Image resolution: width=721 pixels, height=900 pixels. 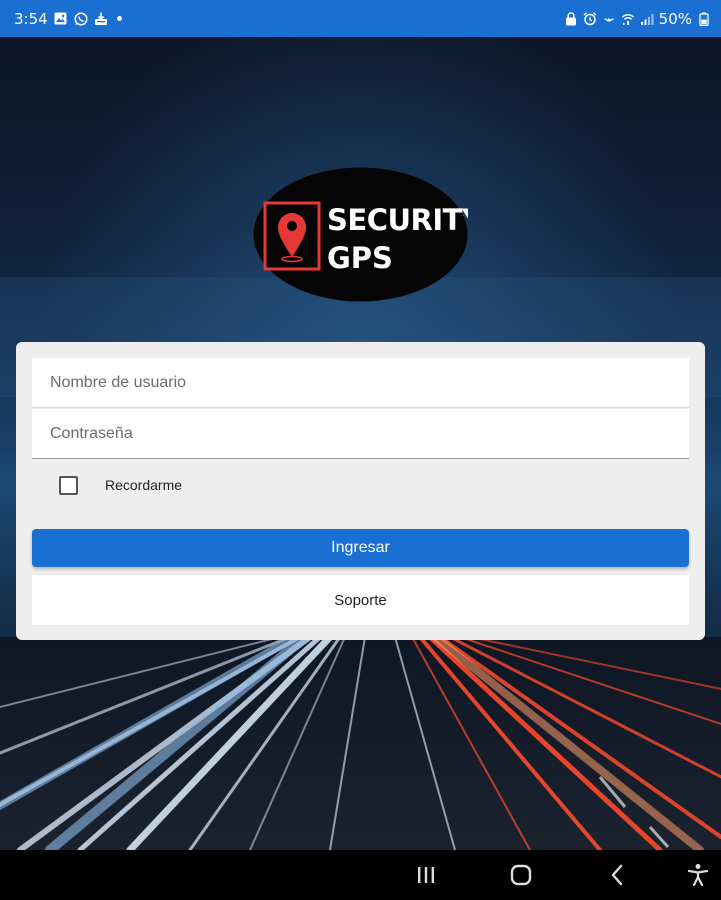 I want to click on logo-text-line2: GPS, so click(x=360, y=258).